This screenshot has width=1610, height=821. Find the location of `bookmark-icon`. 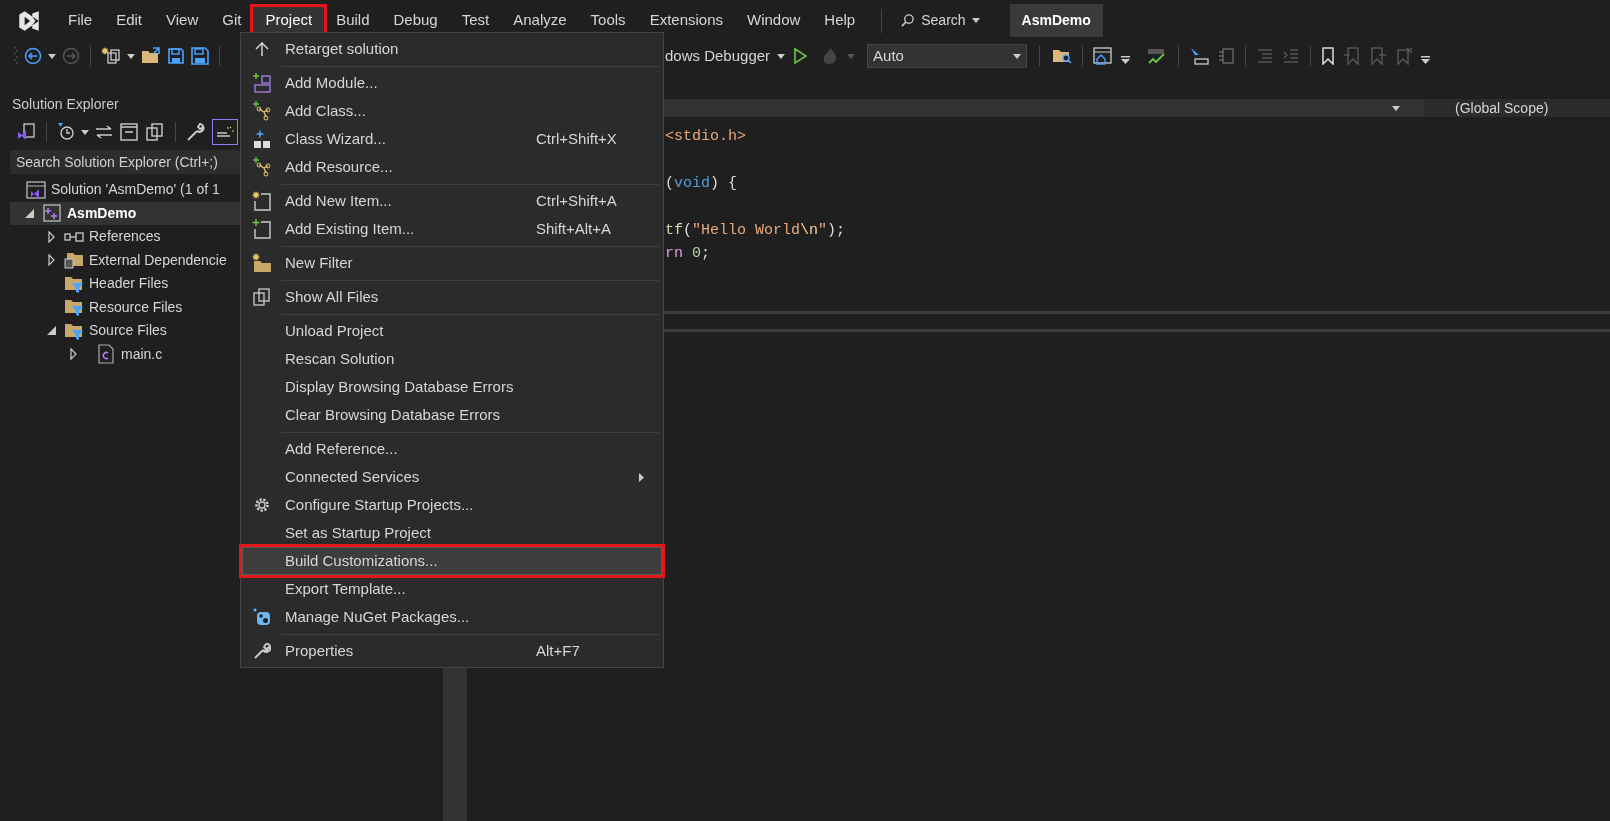

bookmark-icon is located at coordinates (1328, 56).